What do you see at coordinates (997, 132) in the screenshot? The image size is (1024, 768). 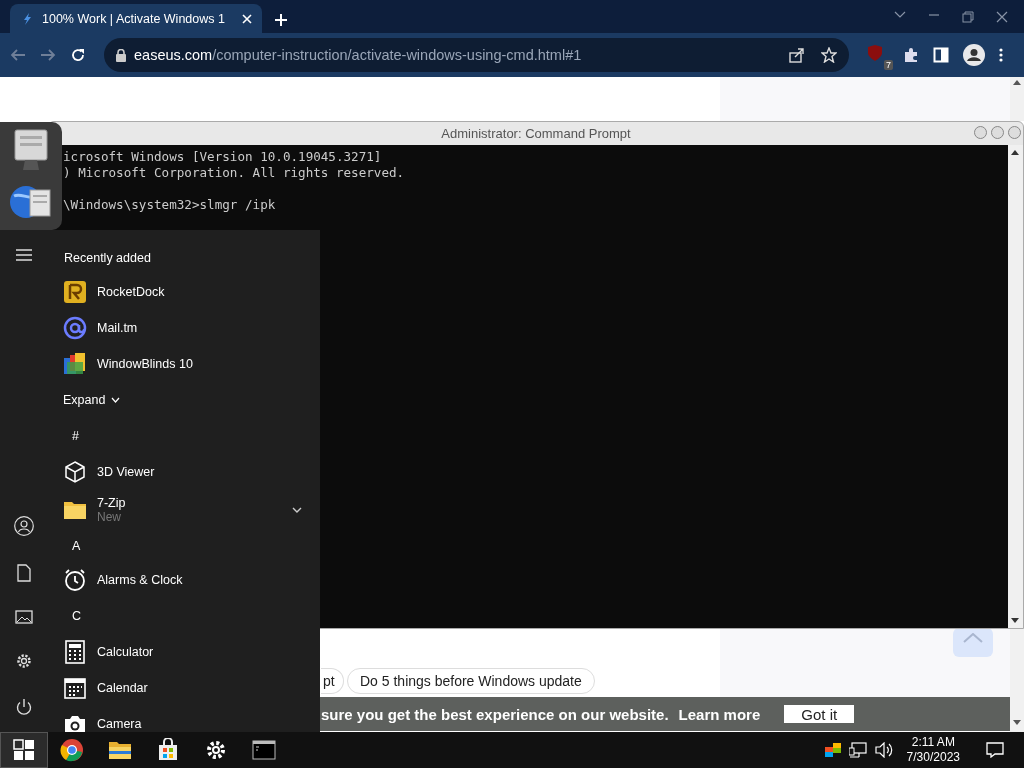 I see `maximize-button` at bounding box center [997, 132].